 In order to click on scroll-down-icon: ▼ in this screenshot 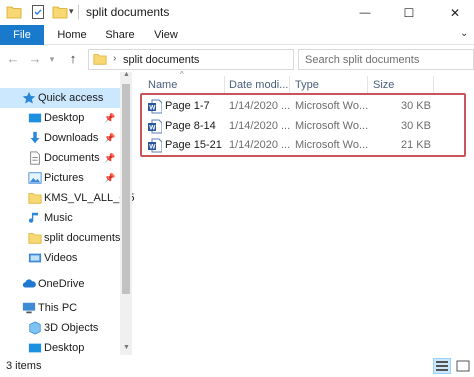, I will do `click(126, 347)`.